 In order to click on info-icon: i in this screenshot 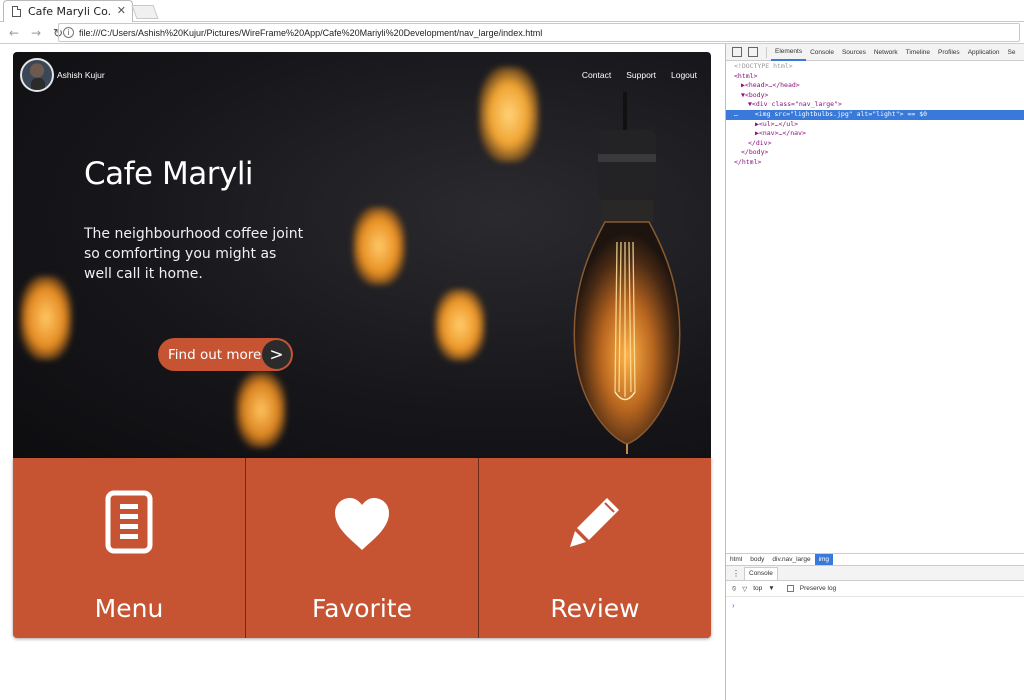, I will do `click(68, 32)`.